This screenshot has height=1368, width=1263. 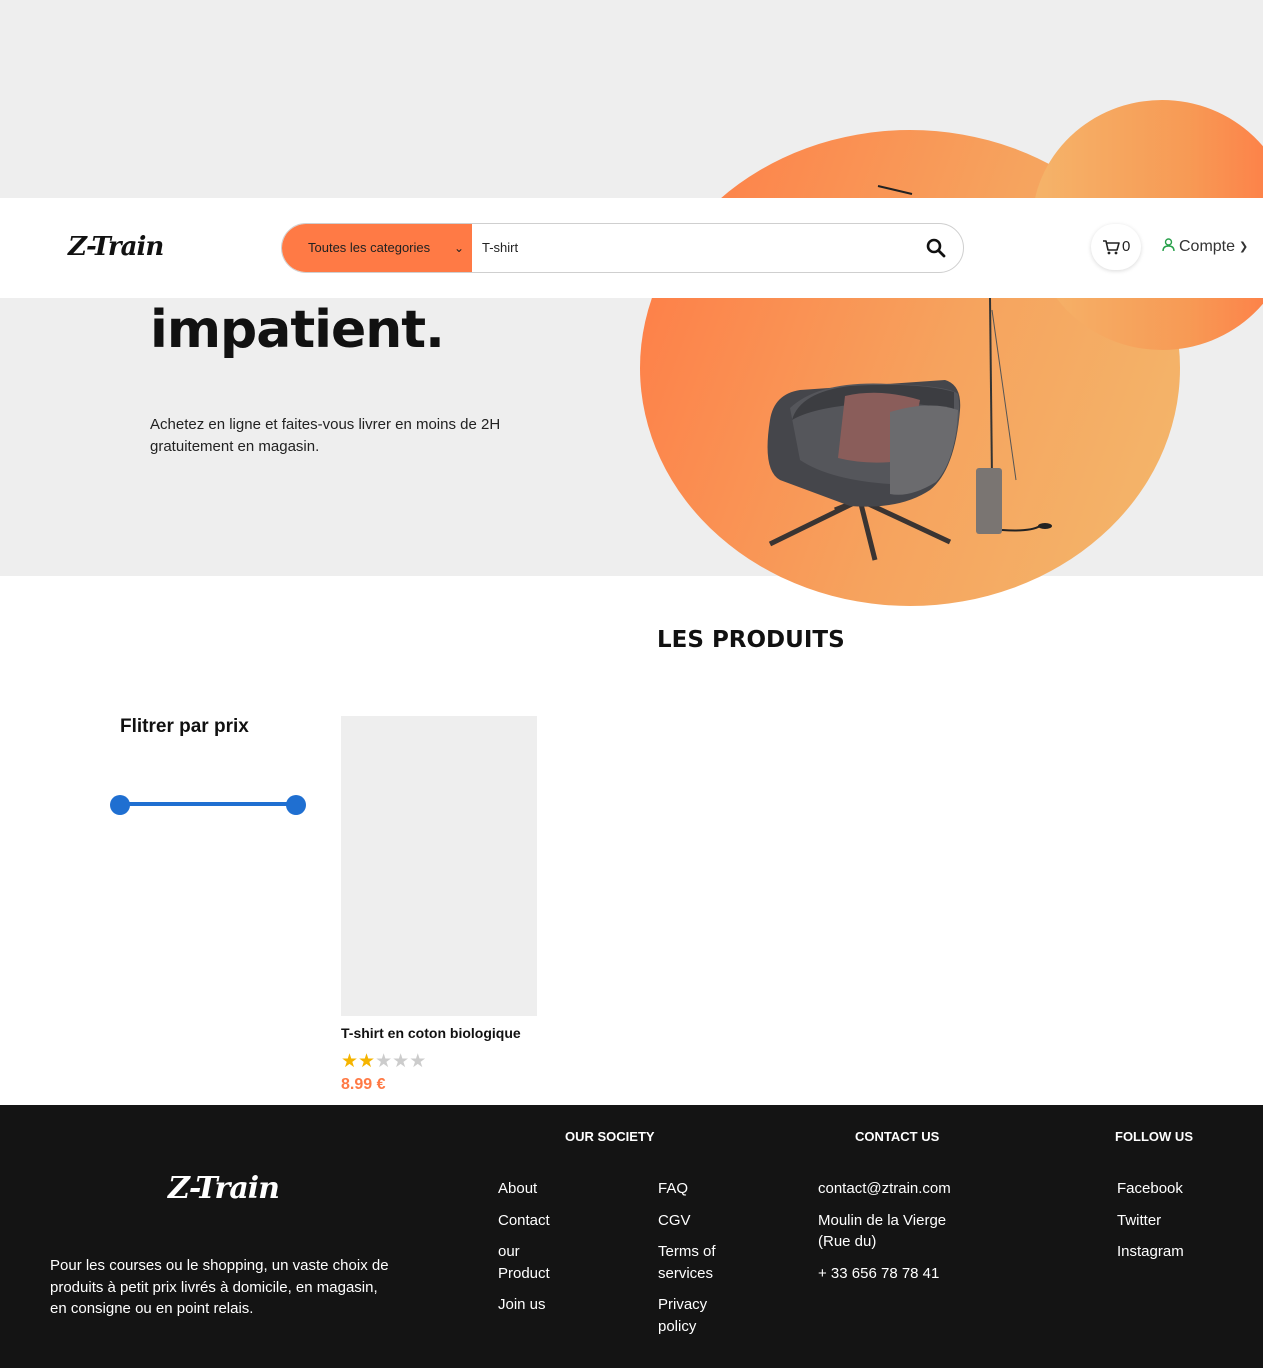 What do you see at coordinates (1111, 247) in the screenshot?
I see `cart-icon` at bounding box center [1111, 247].